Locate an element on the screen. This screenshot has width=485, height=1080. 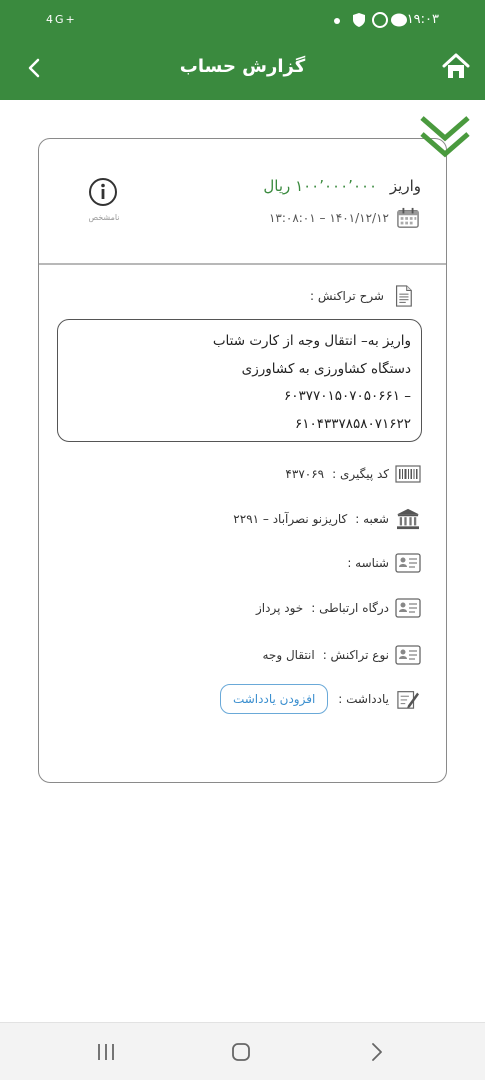
identifier-label: شناسه : is located at coordinates (368, 563).